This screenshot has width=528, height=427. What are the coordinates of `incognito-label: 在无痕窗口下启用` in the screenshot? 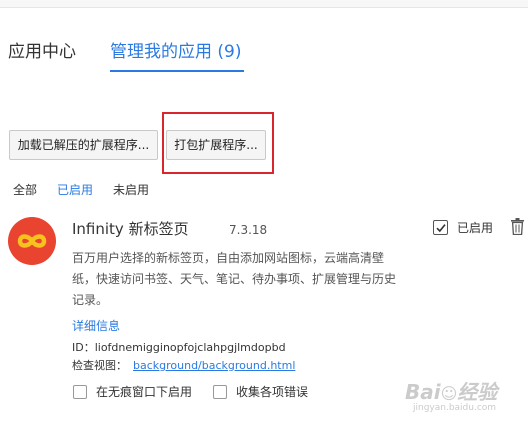 It's located at (144, 392).